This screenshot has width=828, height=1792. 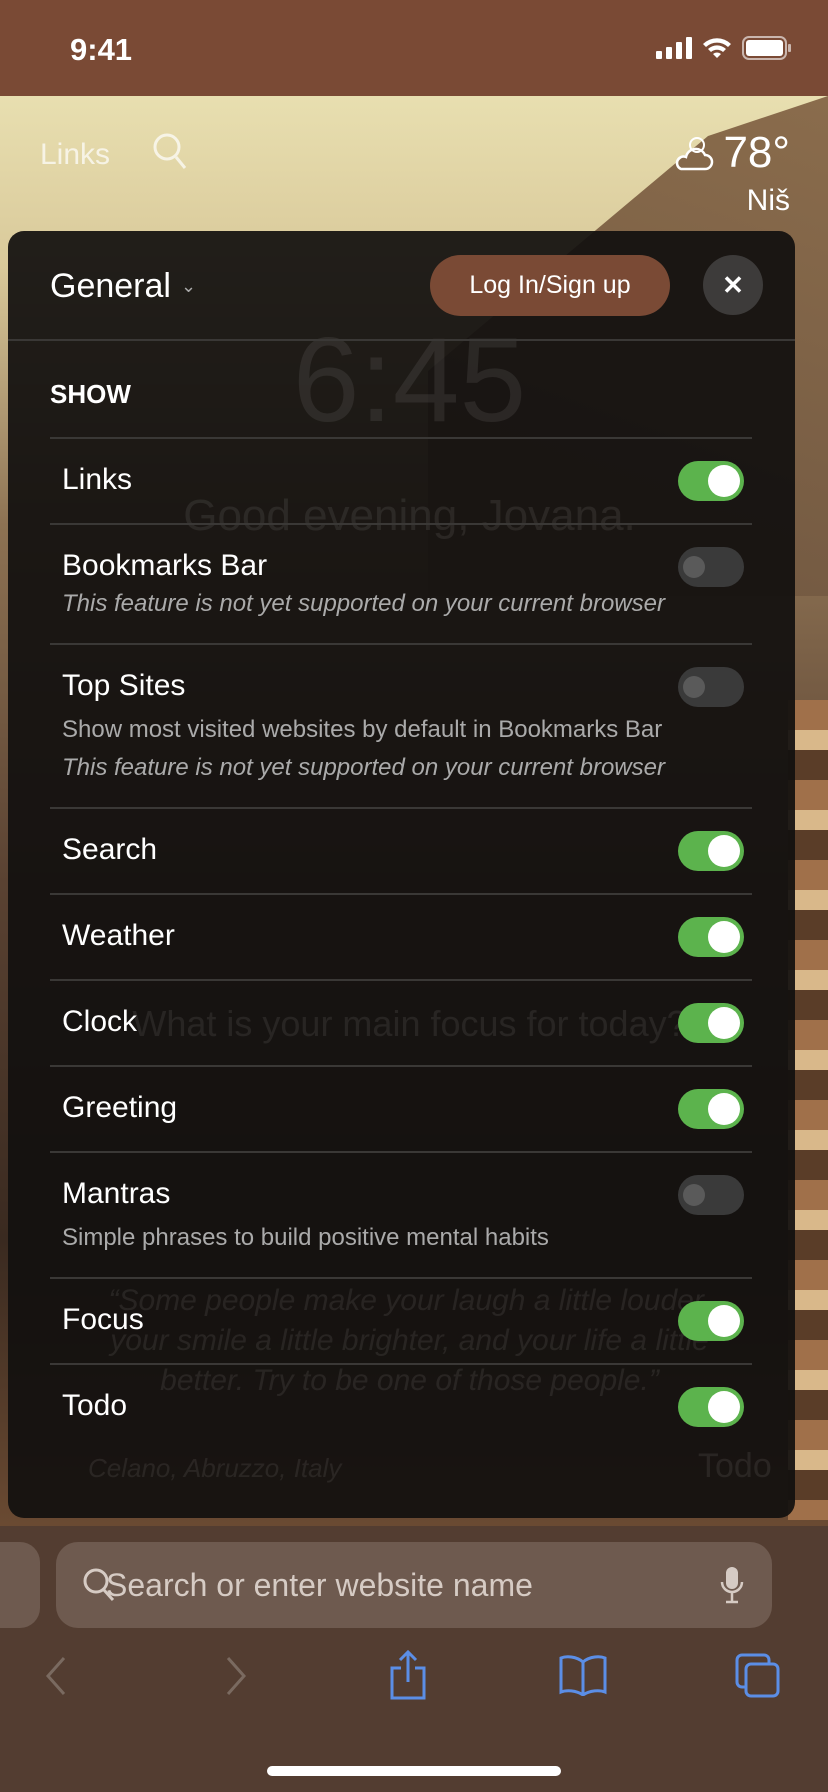 I want to click on back-icon, so click(x=56, y=1676).